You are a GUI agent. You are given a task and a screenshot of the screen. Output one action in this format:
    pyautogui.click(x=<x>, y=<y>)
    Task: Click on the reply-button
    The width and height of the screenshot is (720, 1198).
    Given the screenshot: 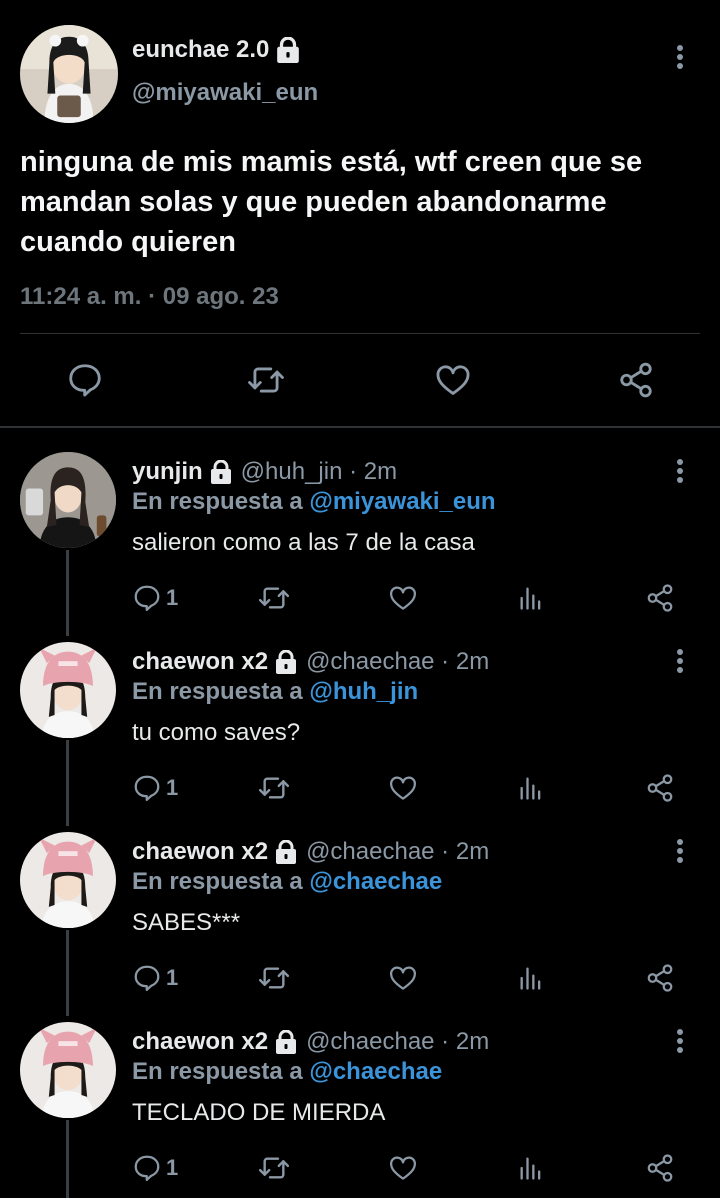 What is the action you would take?
    pyautogui.click(x=85, y=380)
    